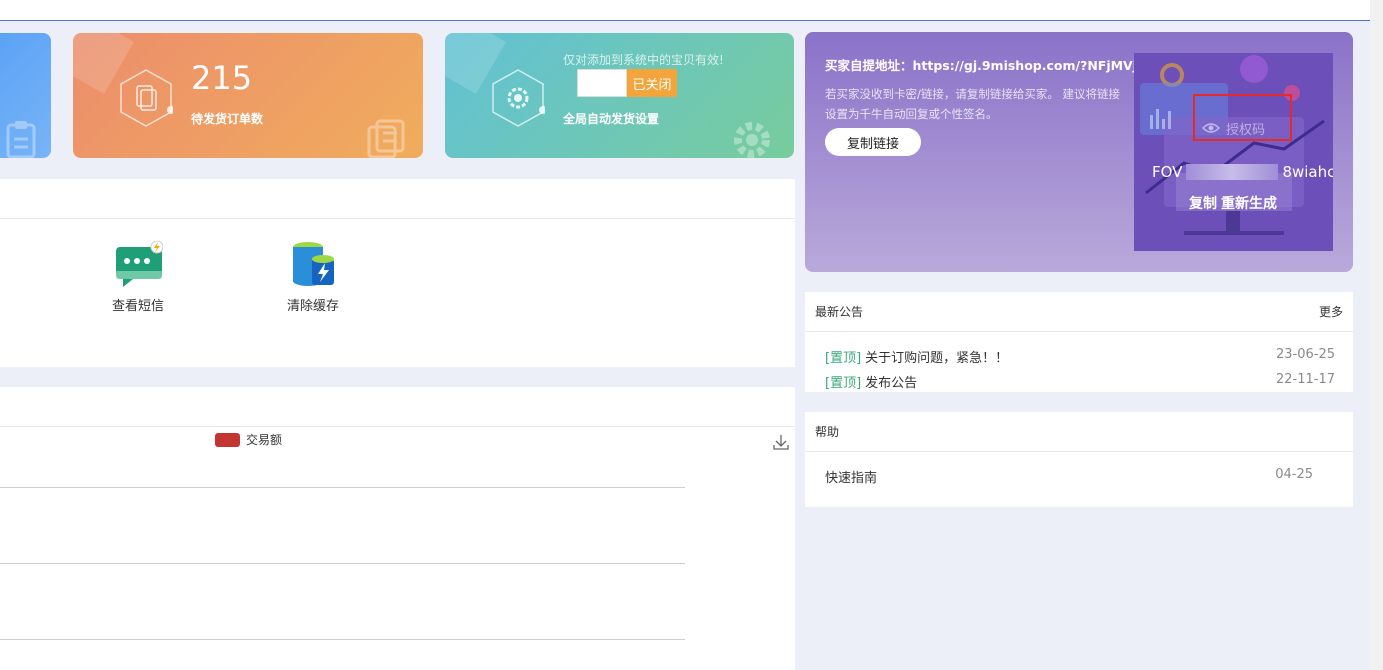 The image size is (1383, 670). What do you see at coordinates (313, 264) in the screenshot?
I see `cache-clear-icon` at bounding box center [313, 264].